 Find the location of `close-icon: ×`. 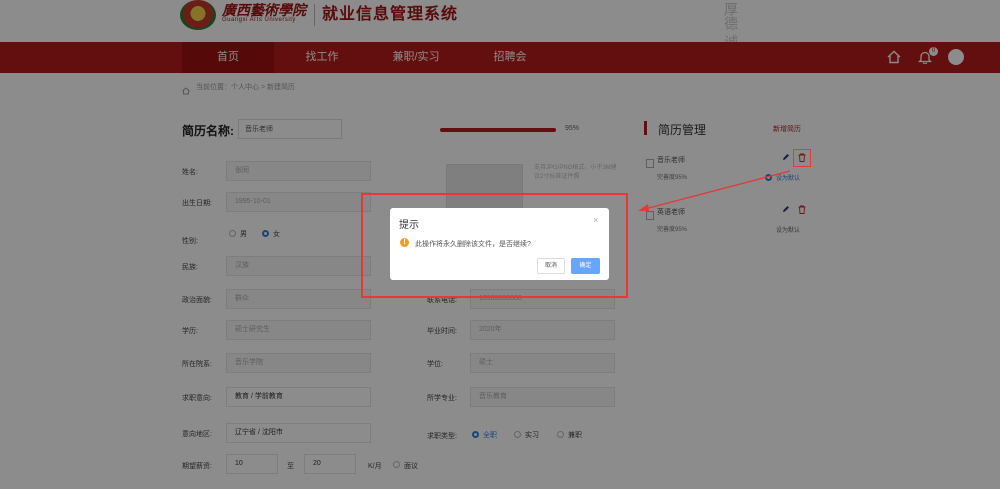

close-icon: × is located at coordinates (595, 220).